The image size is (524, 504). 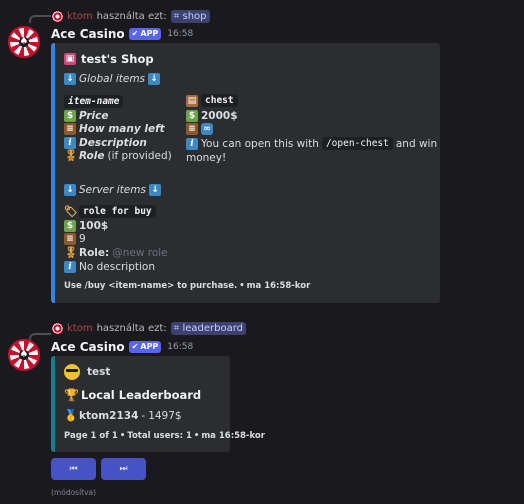 What do you see at coordinates (92, 156) in the screenshot?
I see `role-label: Role` at bounding box center [92, 156].